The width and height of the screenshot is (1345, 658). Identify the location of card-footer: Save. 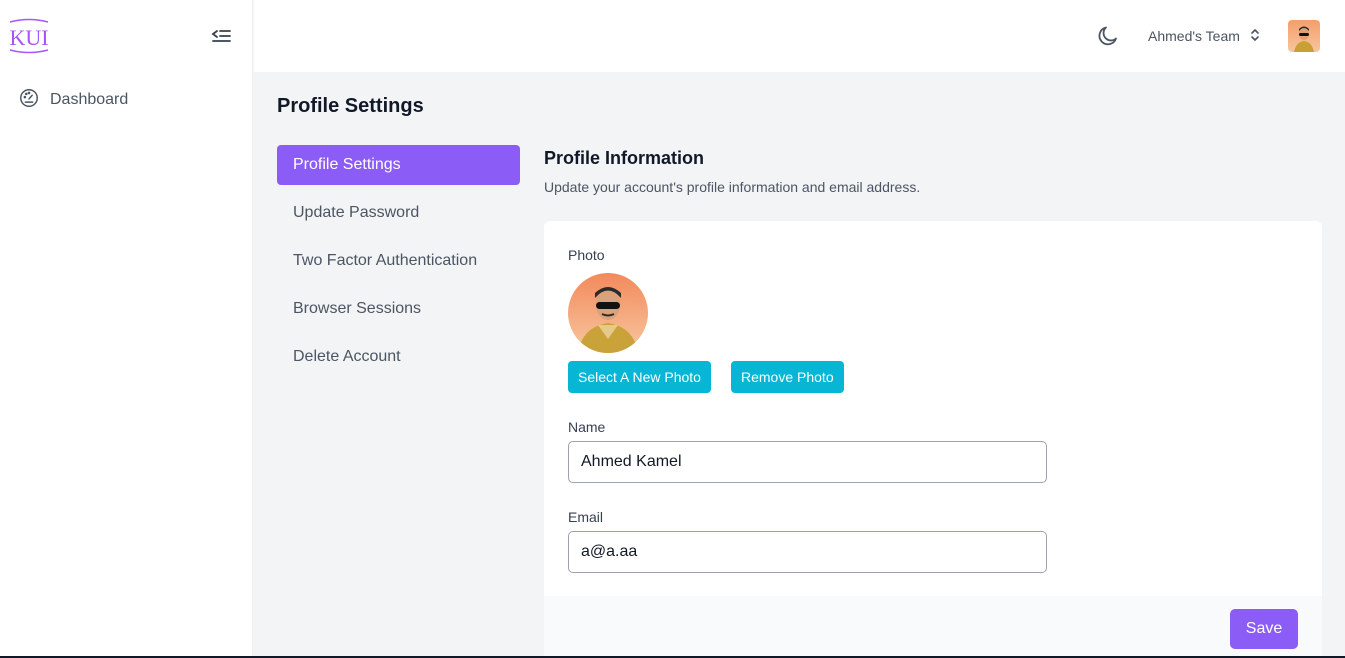
(933, 627).